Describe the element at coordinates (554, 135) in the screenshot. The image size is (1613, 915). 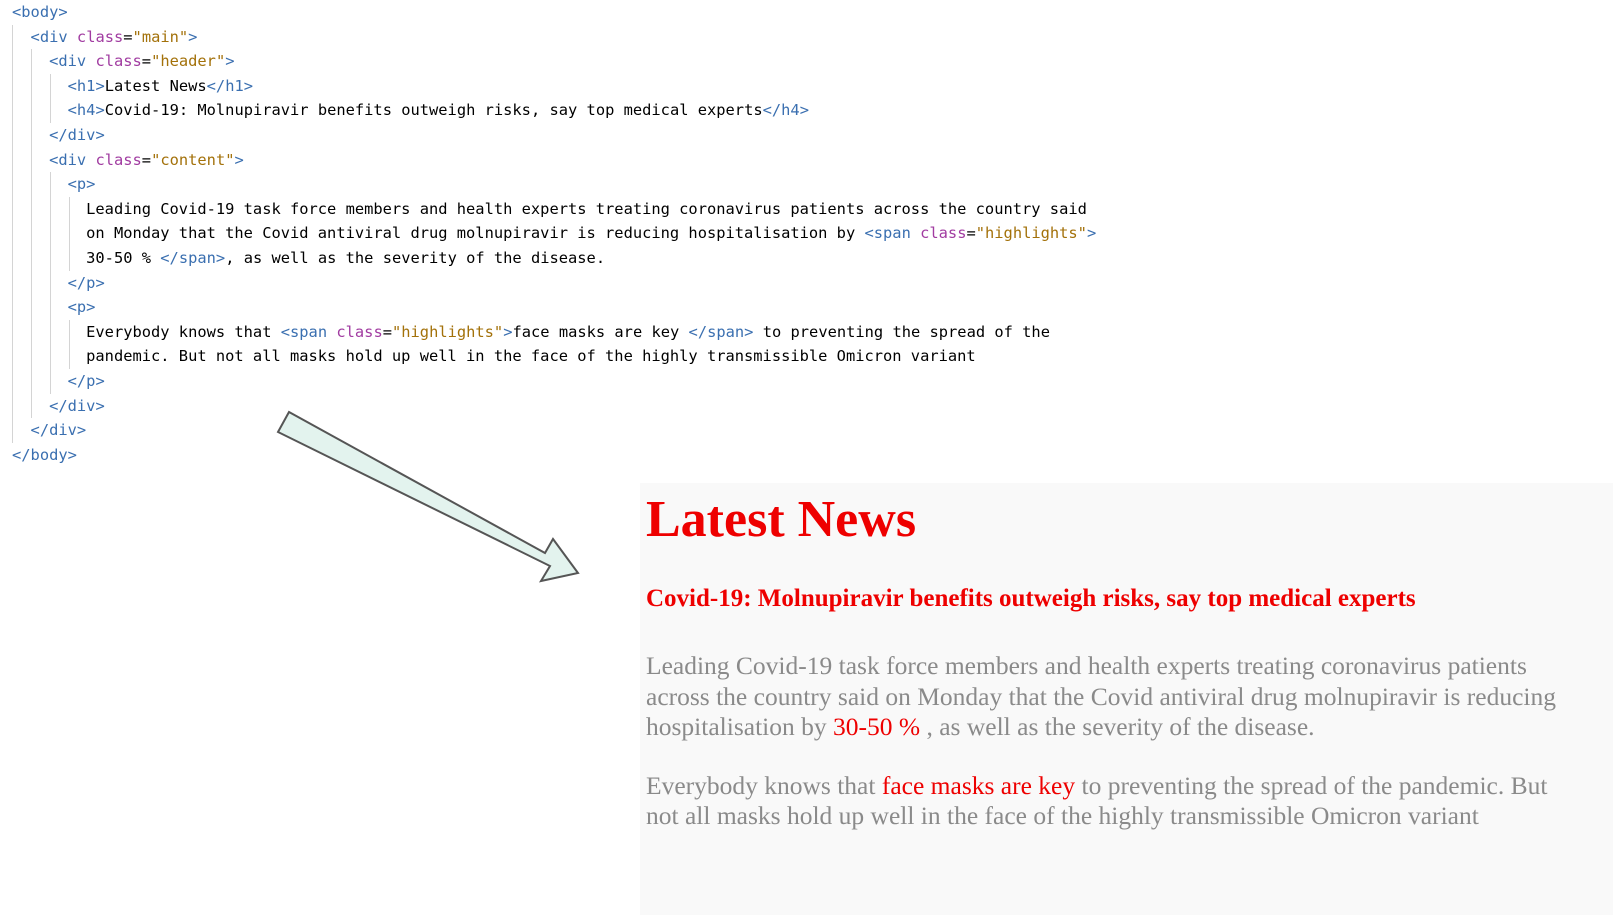
I see `code-line: </div>` at that location.